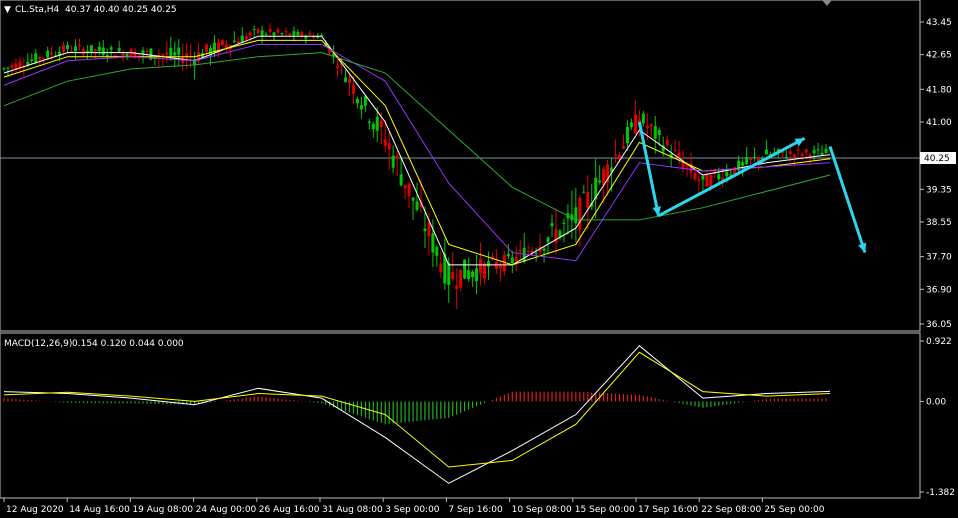 This screenshot has width=958, height=518. What do you see at coordinates (939, 190) in the screenshot?
I see `price-tick-label: 39.35` at bounding box center [939, 190].